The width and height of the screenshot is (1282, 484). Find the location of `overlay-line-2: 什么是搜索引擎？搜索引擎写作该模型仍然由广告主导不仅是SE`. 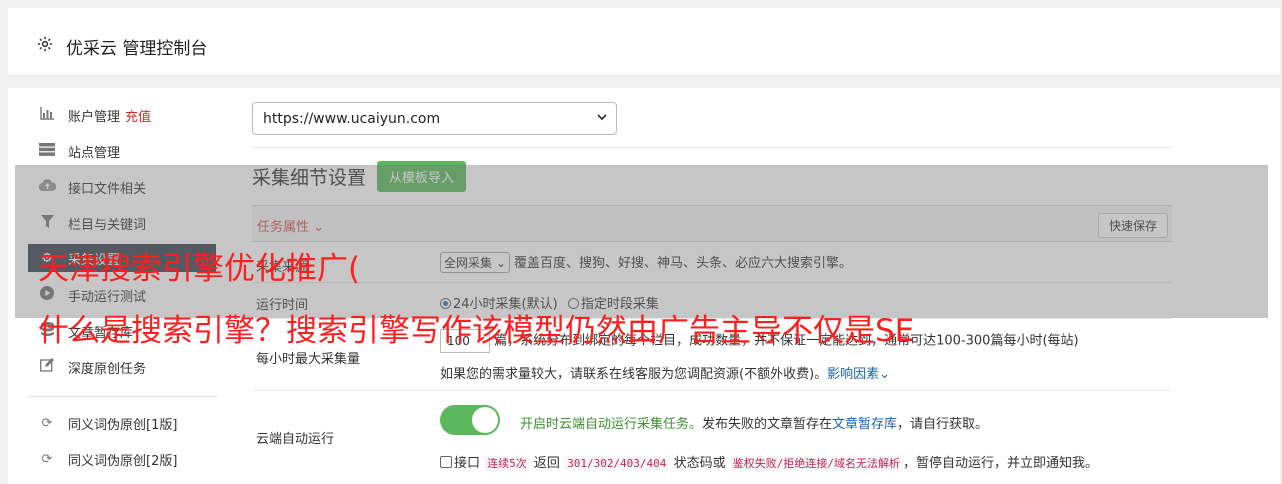

overlay-line-2: 什么是搜索引擎？搜索引擎写作该模型仍然由广告主导不仅是SE is located at coordinates (476, 331).